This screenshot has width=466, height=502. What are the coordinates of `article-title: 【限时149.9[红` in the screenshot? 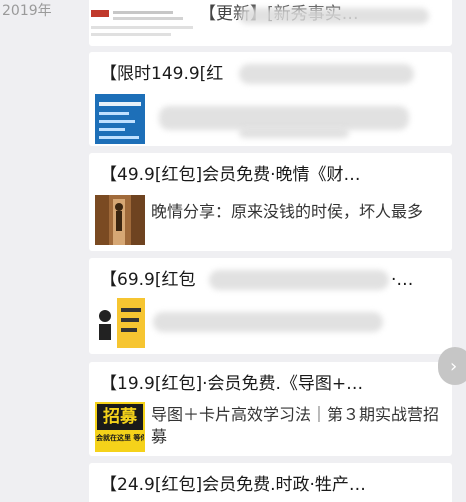 It's located at (162, 74).